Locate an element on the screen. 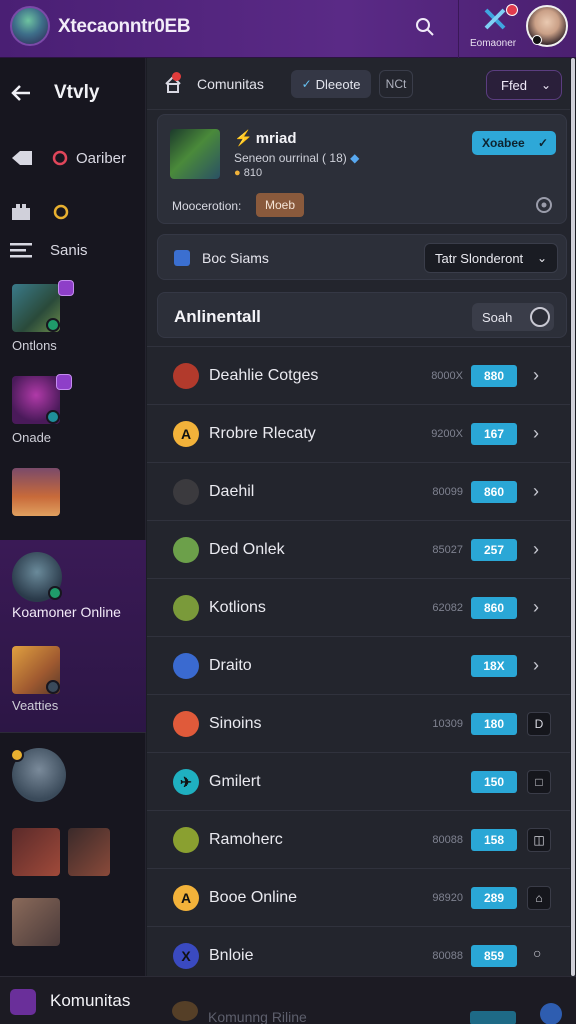 The image size is (576, 1024). notification-badge is located at coordinates (512, 10).